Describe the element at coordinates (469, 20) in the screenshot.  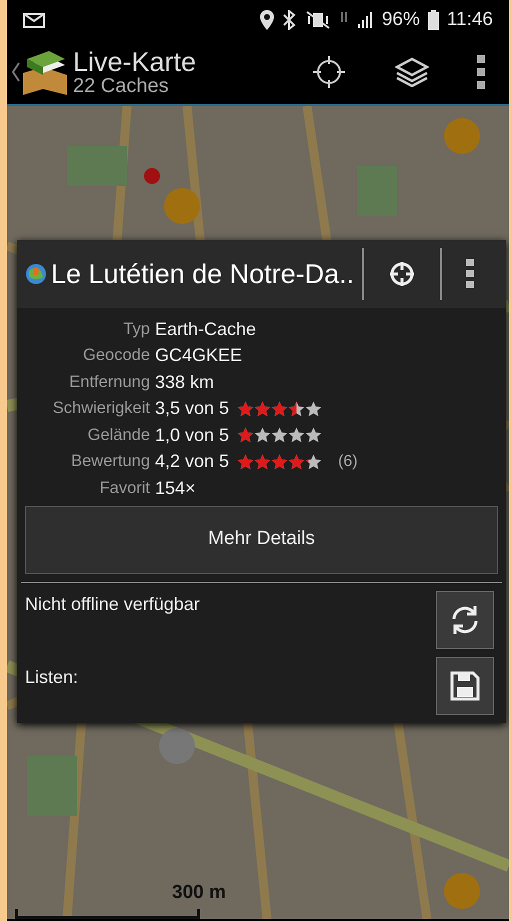
I see `clock-time: 11:46` at that location.